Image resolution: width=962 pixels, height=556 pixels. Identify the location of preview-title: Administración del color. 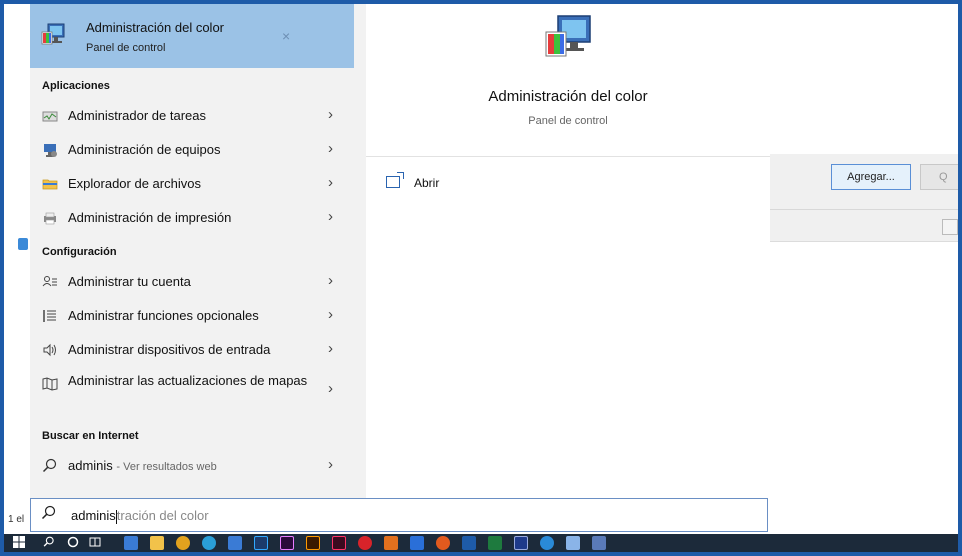
(568, 96).